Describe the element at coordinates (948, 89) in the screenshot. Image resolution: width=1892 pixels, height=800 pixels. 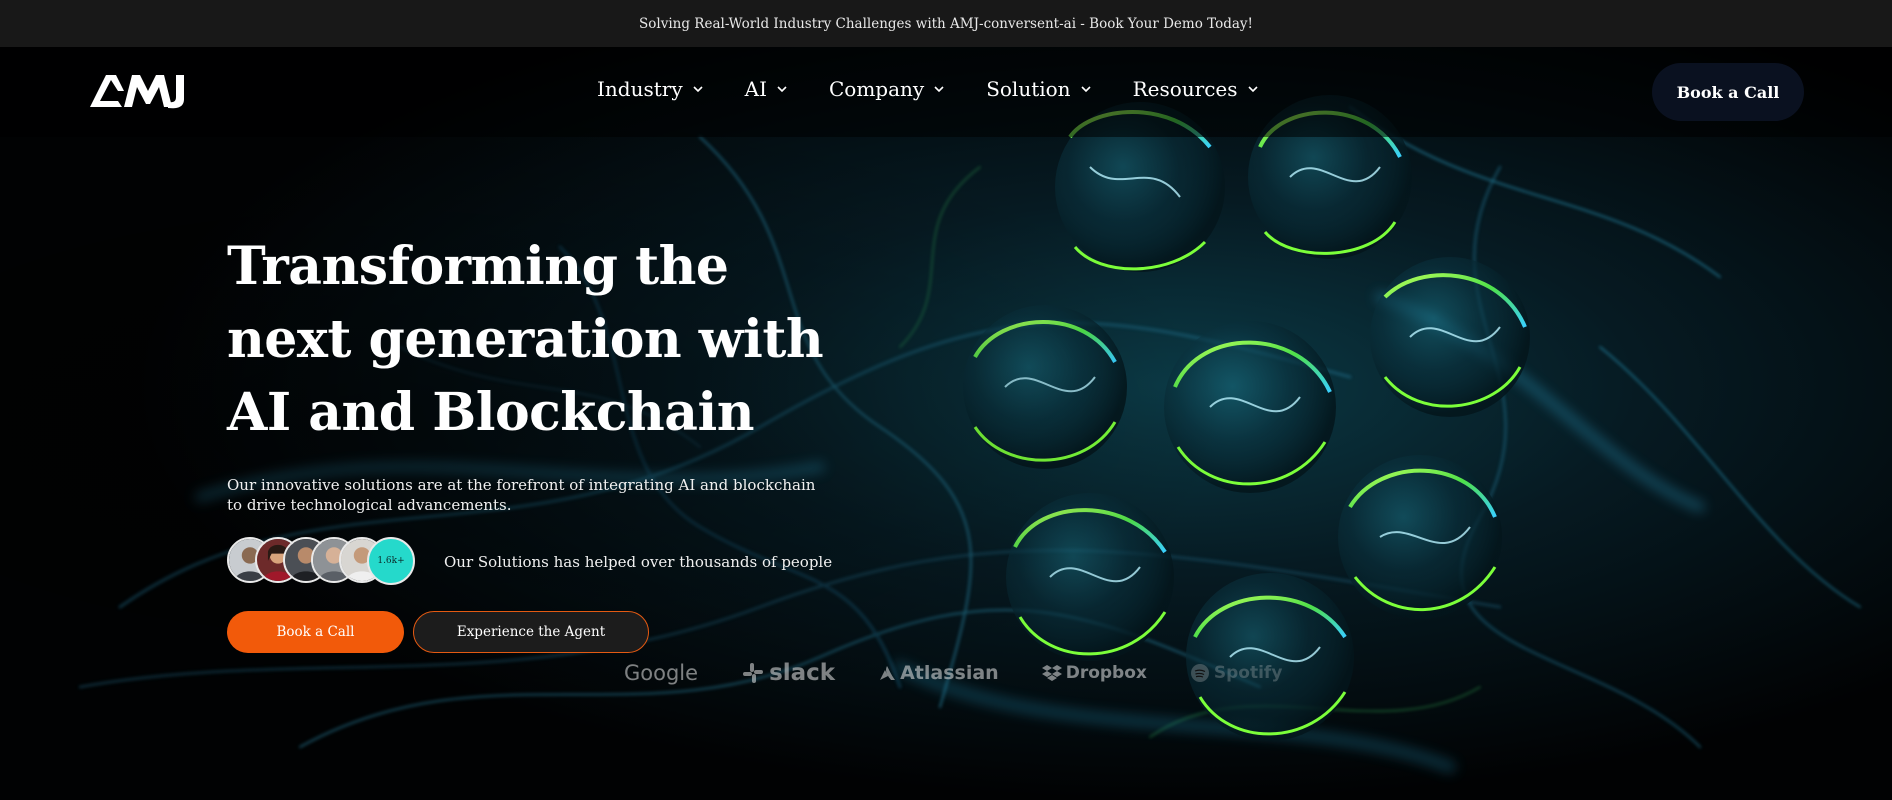
I see `main-nav: Industry AI Company Solution Resources` at that location.